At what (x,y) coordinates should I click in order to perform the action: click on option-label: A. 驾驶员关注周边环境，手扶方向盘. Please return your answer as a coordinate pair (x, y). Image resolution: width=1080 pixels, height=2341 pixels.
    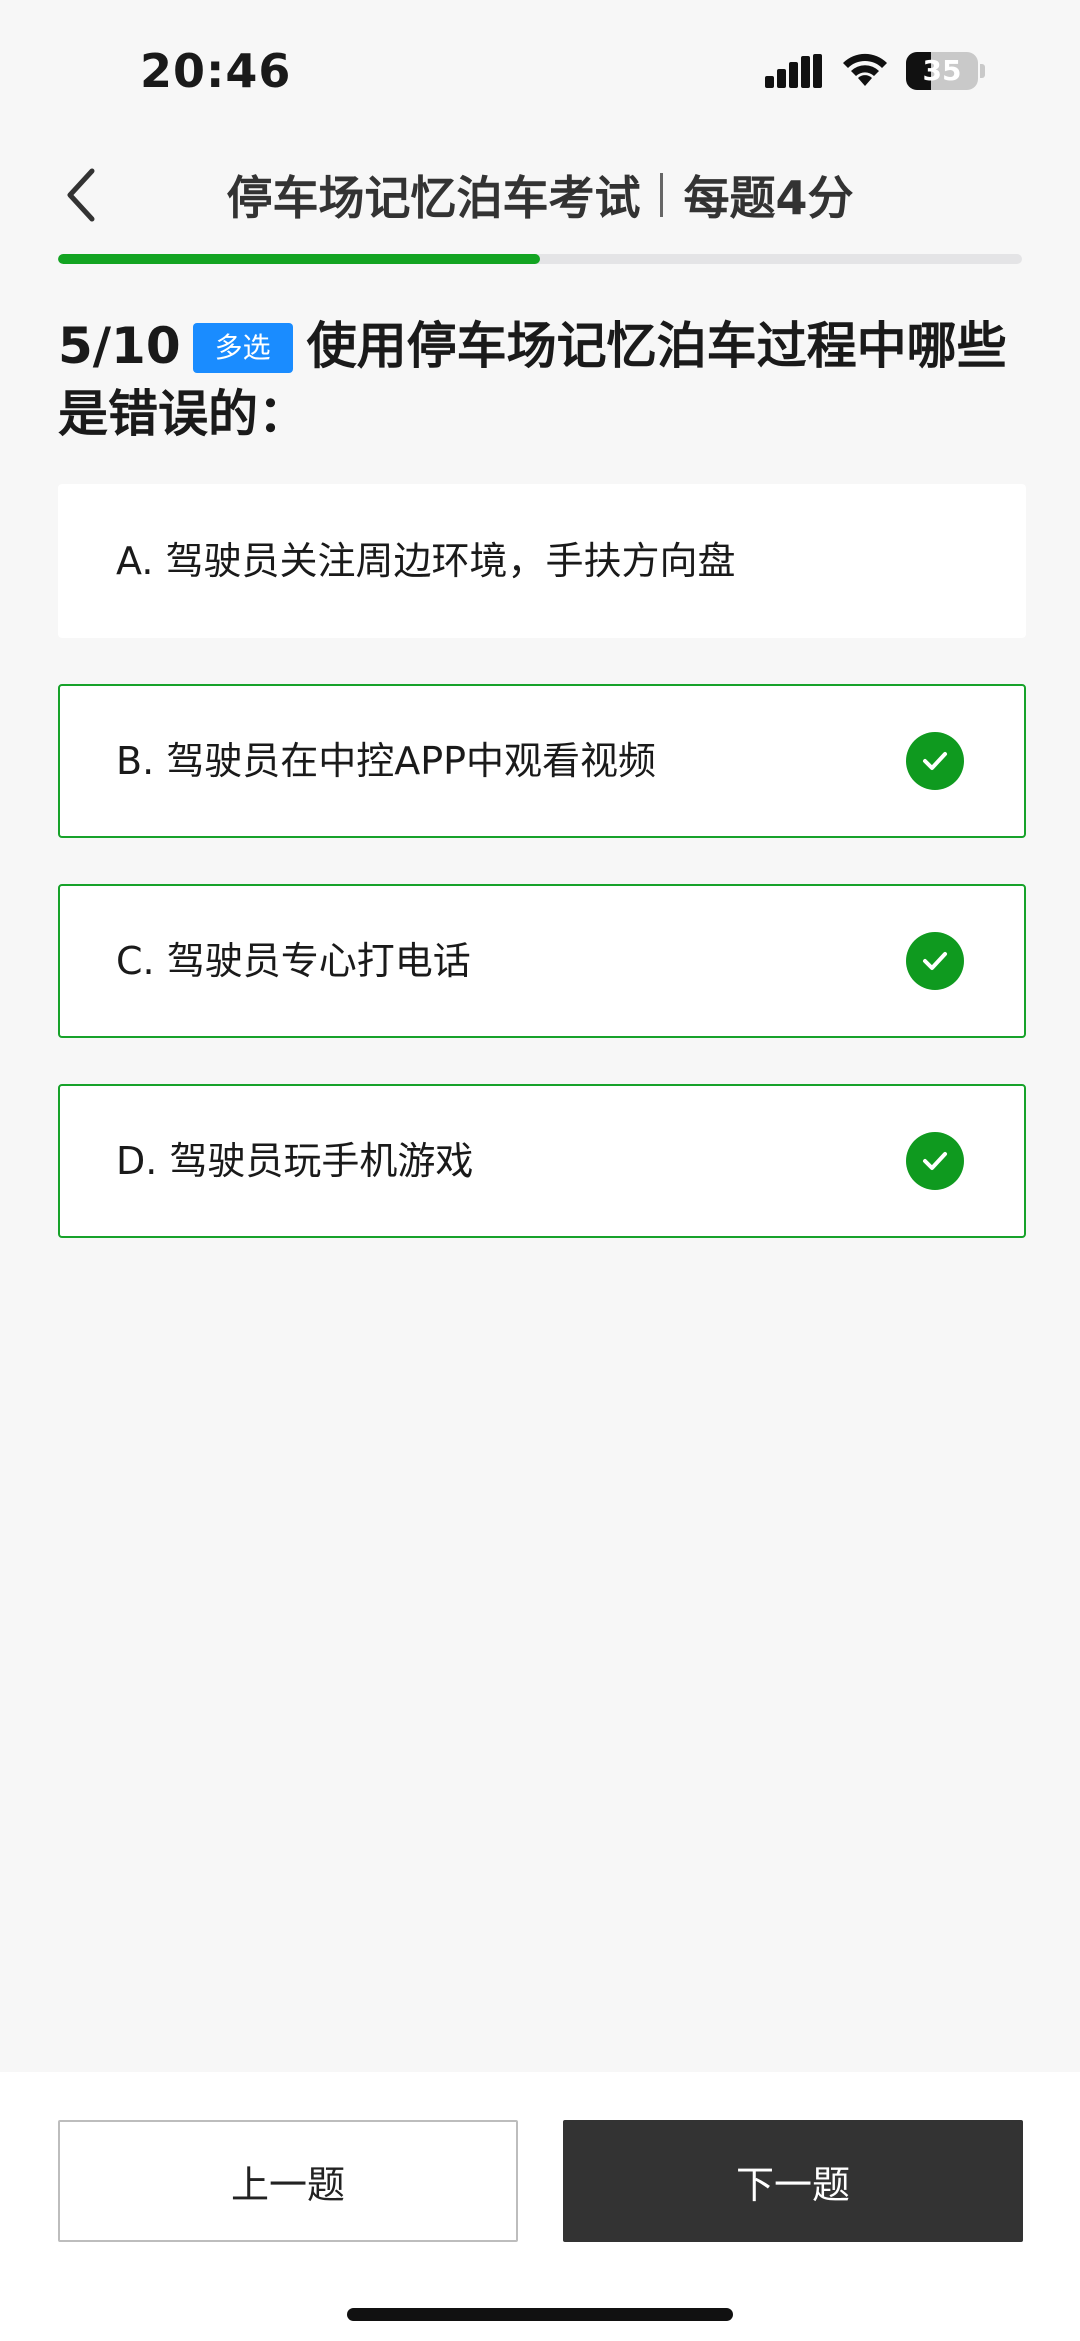
    Looking at the image, I should click on (426, 561).